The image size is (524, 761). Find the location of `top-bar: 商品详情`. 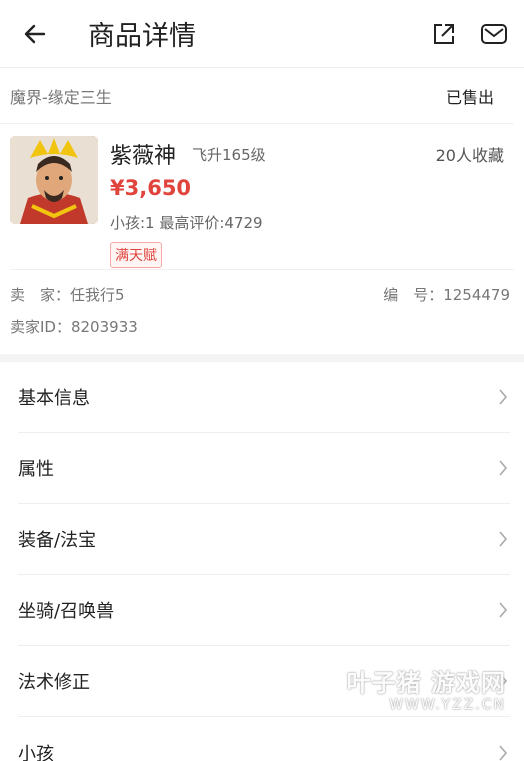

top-bar: 商品详情 is located at coordinates (262, 34).